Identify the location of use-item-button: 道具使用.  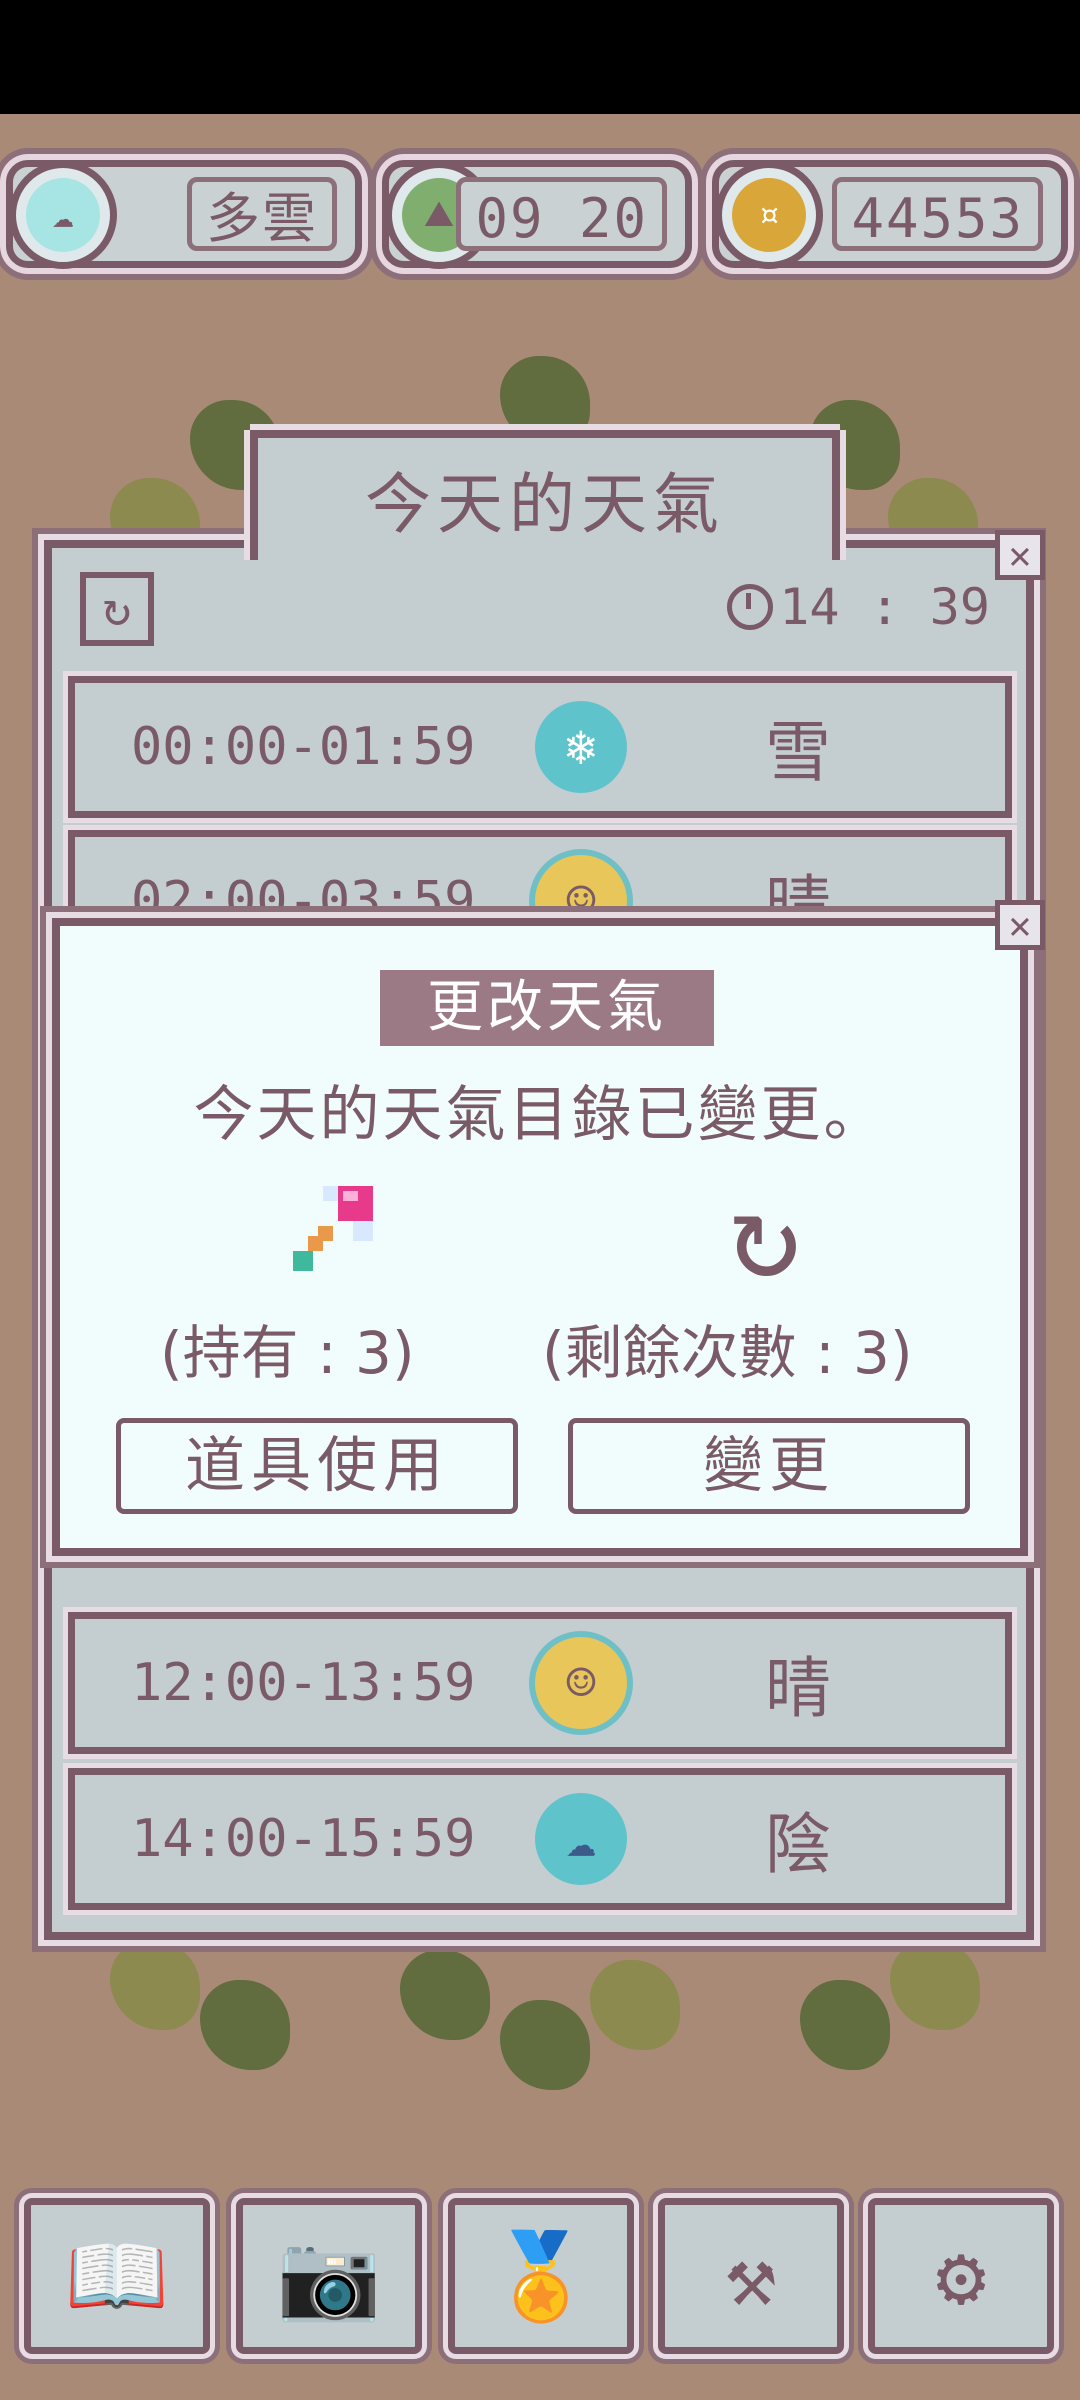
(317, 1466).